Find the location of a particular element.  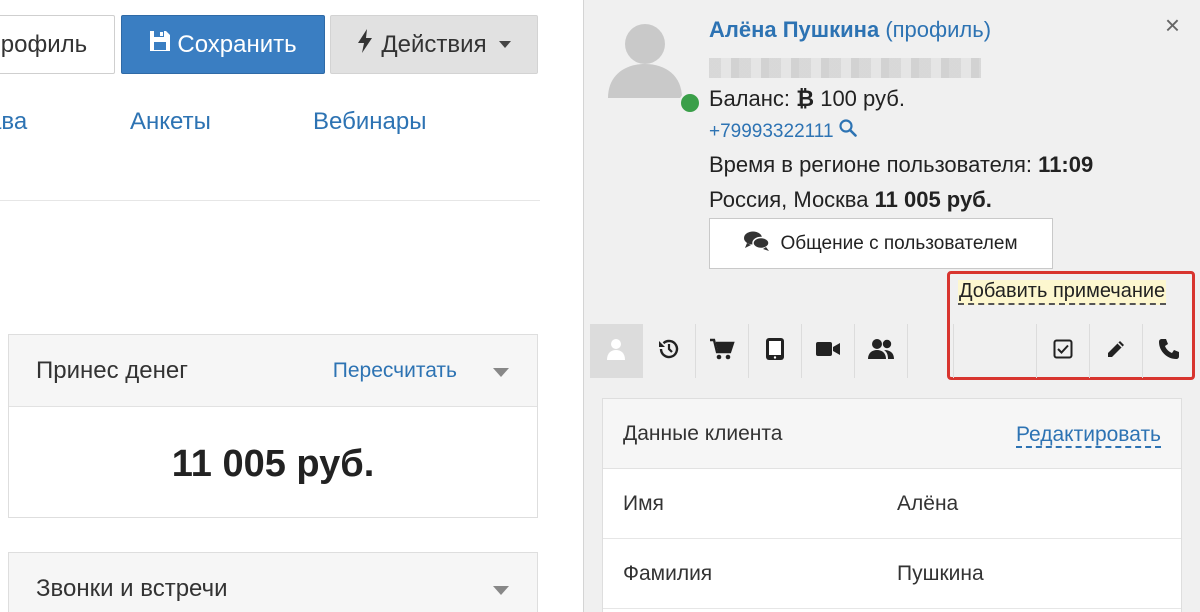

checkbox-icon is located at coordinates (1063, 351).